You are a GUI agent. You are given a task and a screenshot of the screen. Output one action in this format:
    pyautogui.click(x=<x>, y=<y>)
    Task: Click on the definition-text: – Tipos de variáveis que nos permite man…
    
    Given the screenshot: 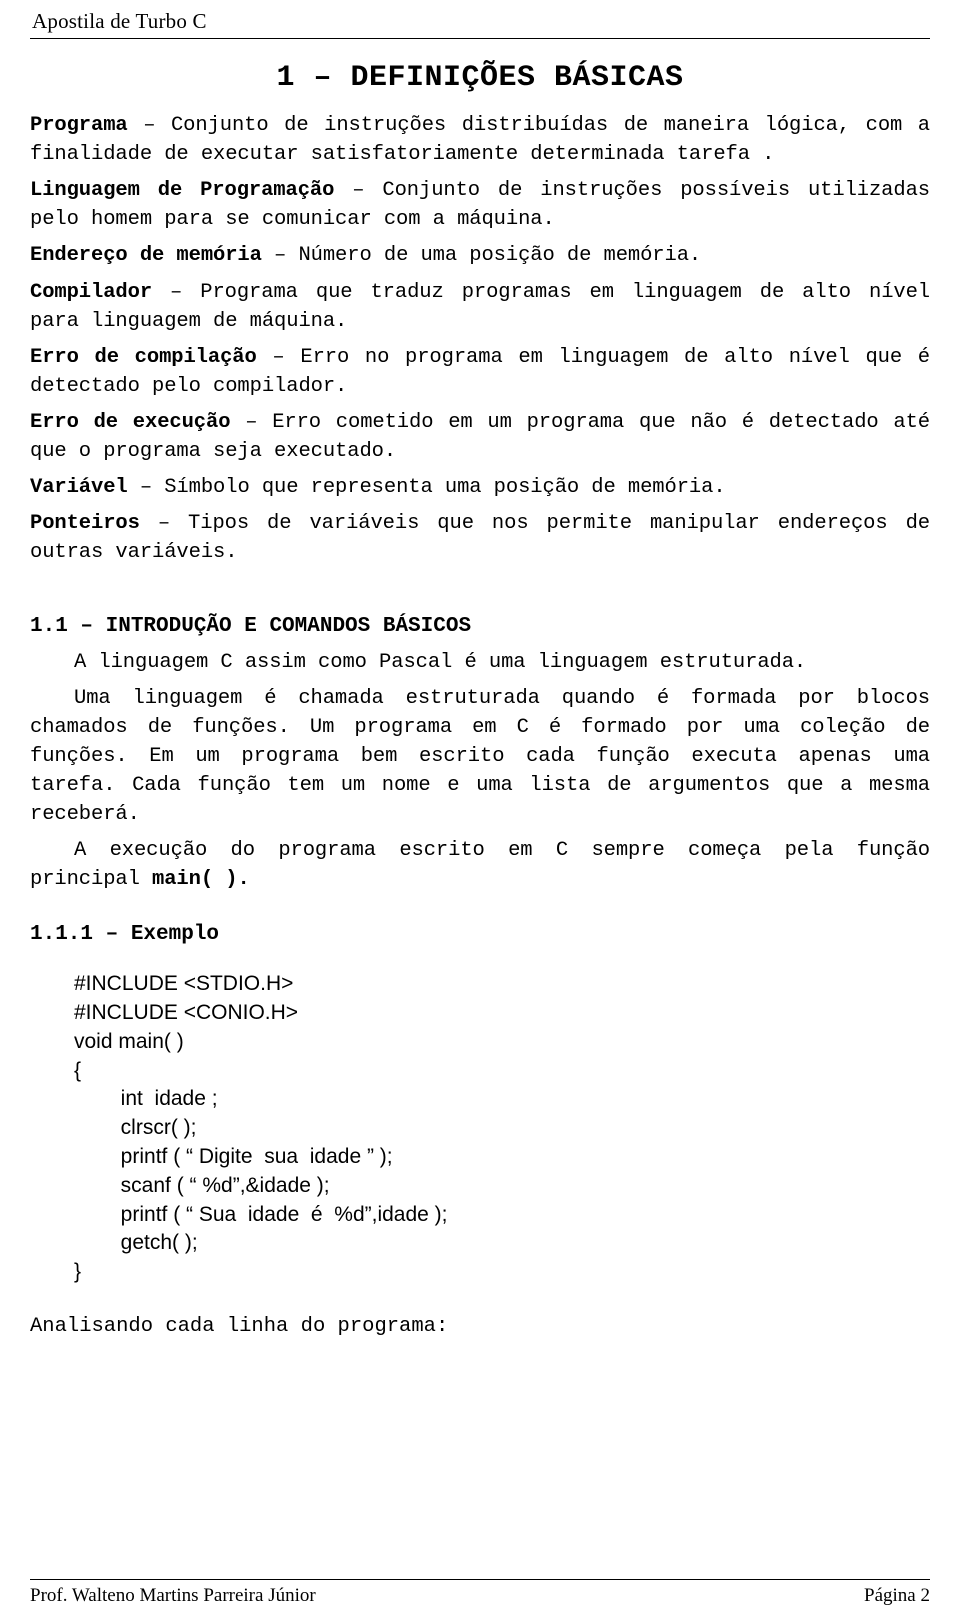 What is the action you would take?
    pyautogui.click(x=480, y=538)
    